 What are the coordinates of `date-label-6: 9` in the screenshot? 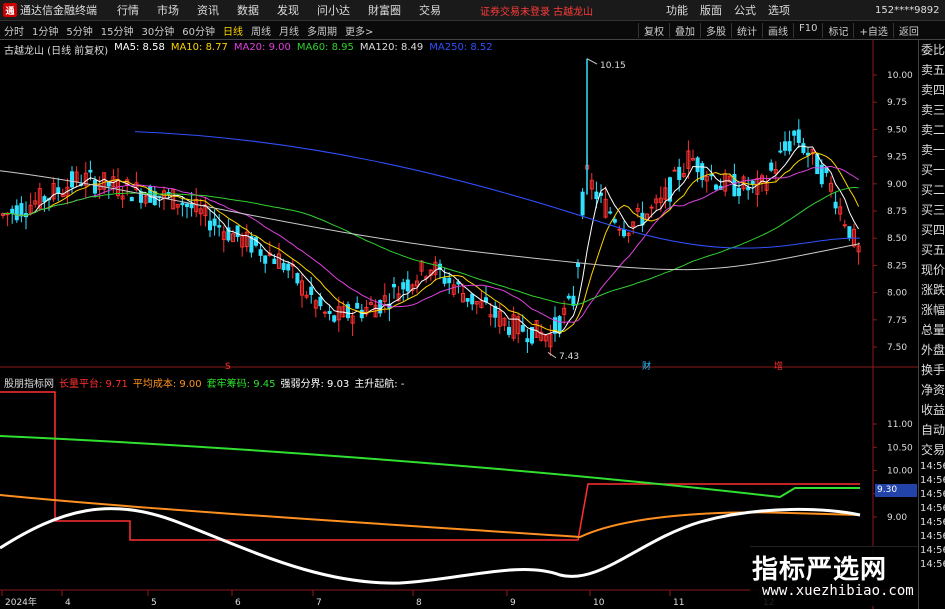 It's located at (513, 603).